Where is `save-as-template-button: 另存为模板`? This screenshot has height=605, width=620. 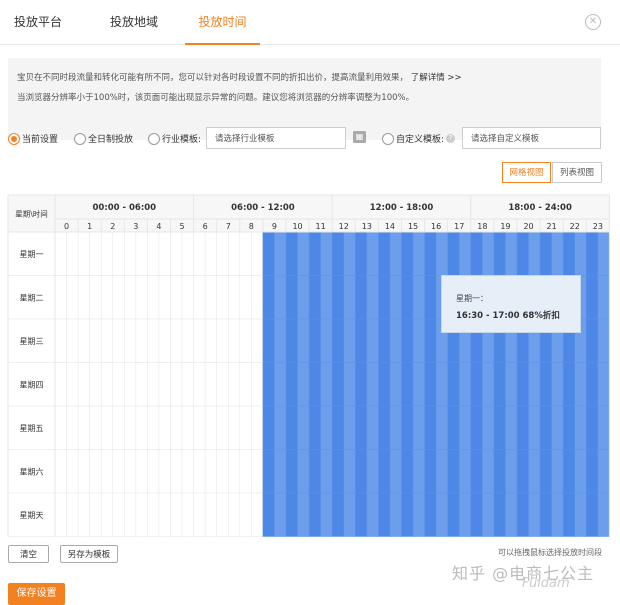
save-as-template-button: 另存为模板 is located at coordinates (89, 554).